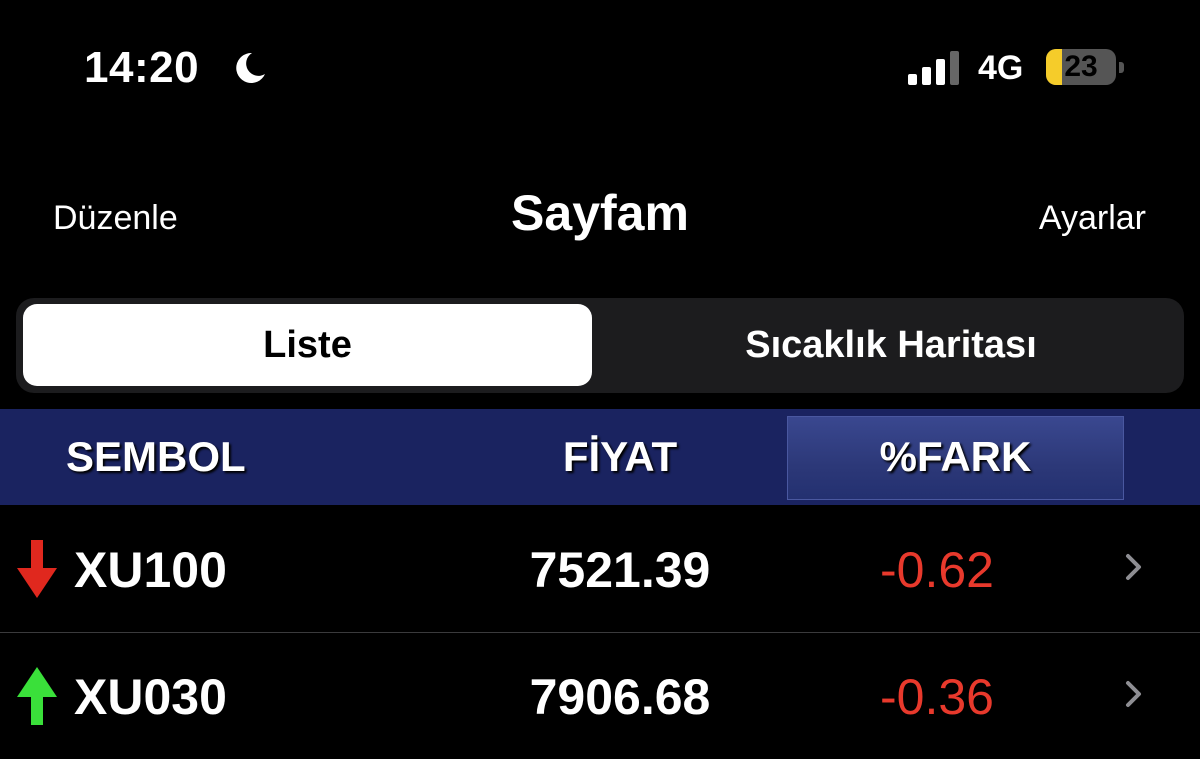  What do you see at coordinates (937, 697) in the screenshot?
I see `row-change: -0.36` at bounding box center [937, 697].